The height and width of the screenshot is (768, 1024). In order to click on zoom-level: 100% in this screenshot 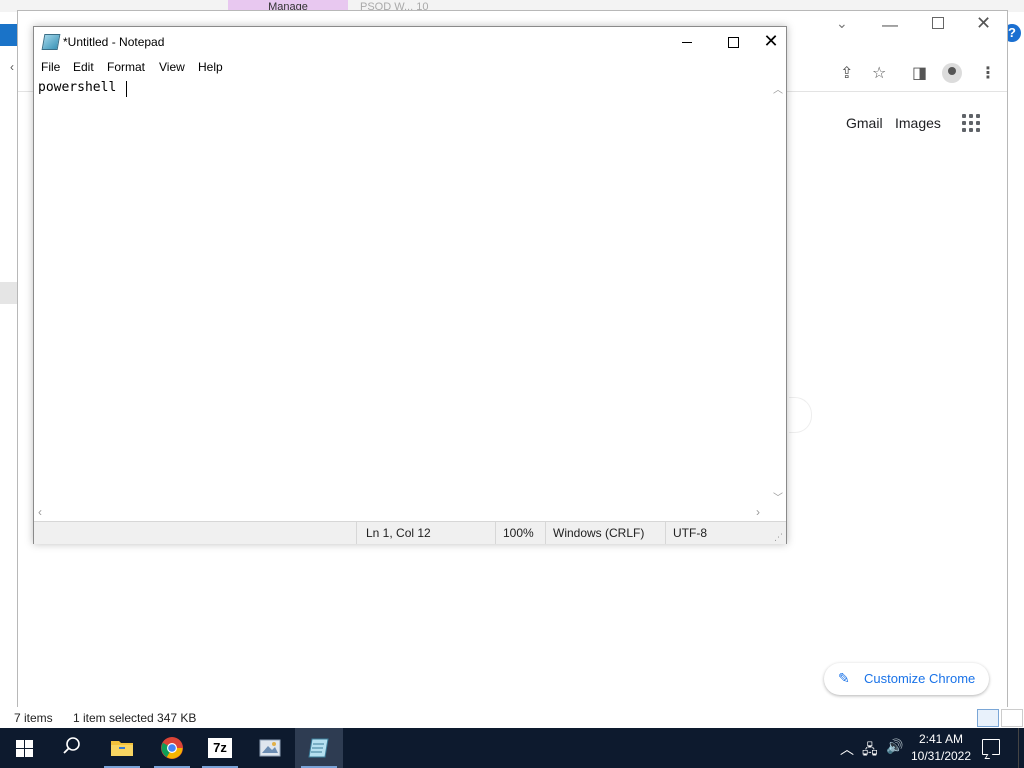, I will do `click(518, 533)`.